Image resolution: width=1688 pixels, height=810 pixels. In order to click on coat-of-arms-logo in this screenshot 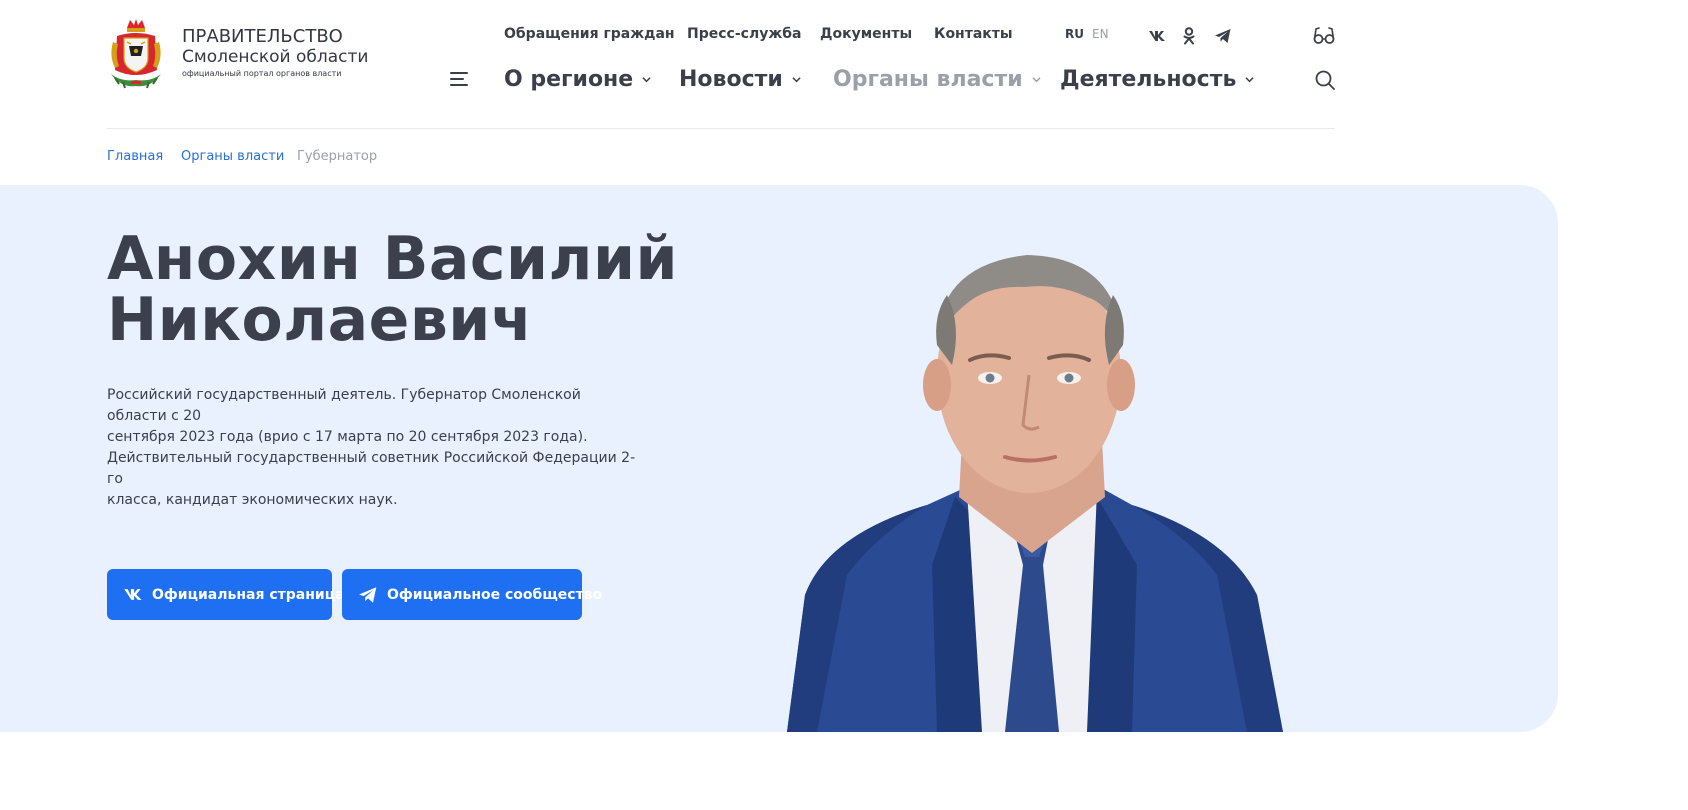, I will do `click(136, 55)`.